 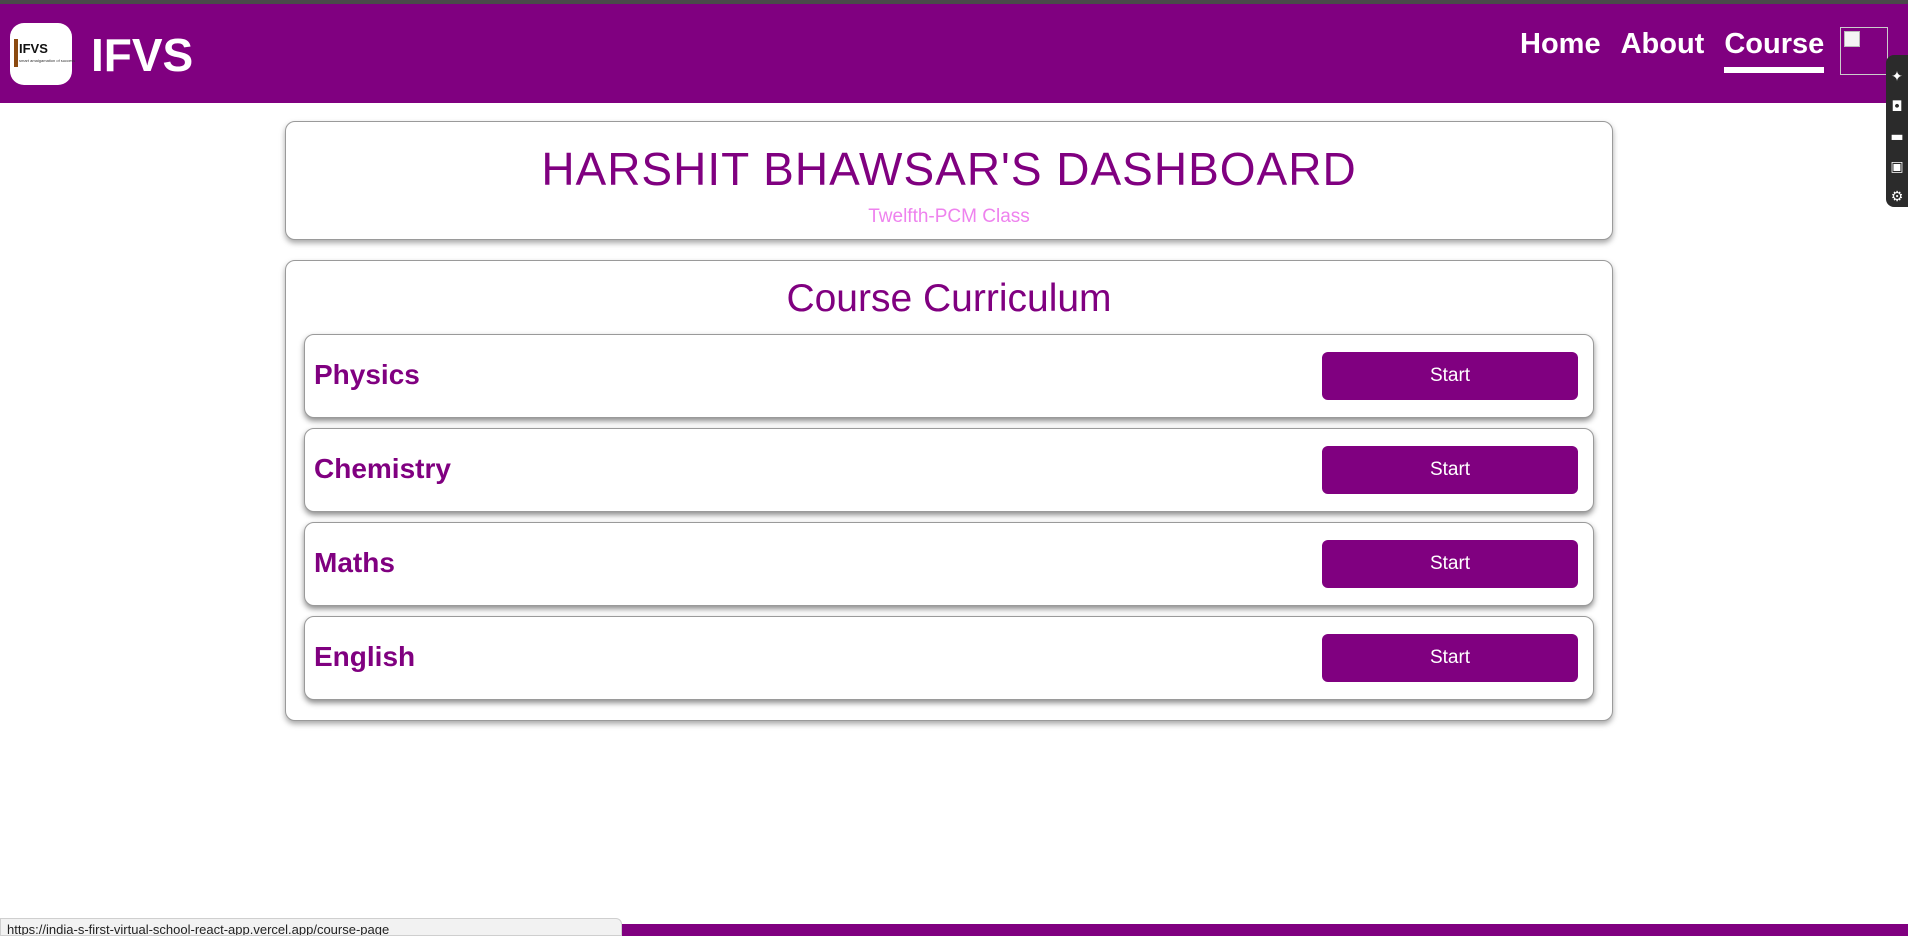 What do you see at coordinates (1897, 137) in the screenshot?
I see `square-icon: ▬` at bounding box center [1897, 137].